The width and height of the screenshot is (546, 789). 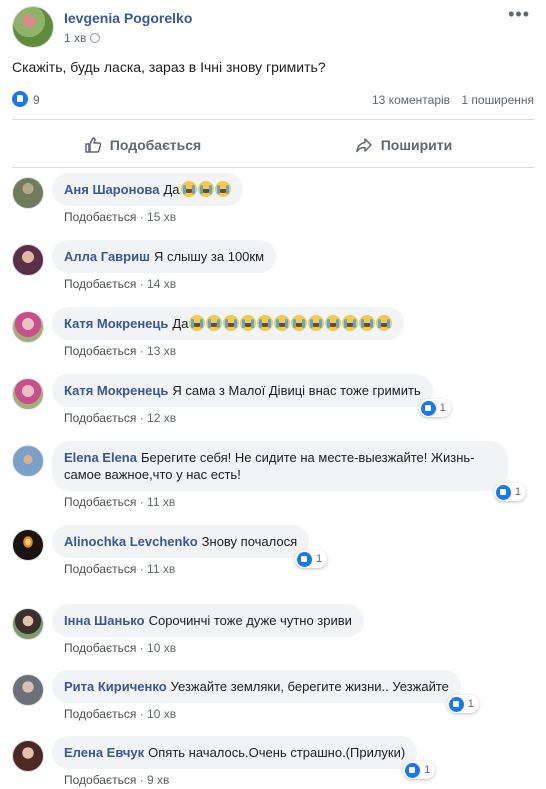 What do you see at coordinates (147, 198) in the screenshot?
I see `comment-body: Аня Шаронова Да Подобається · 15 хв` at bounding box center [147, 198].